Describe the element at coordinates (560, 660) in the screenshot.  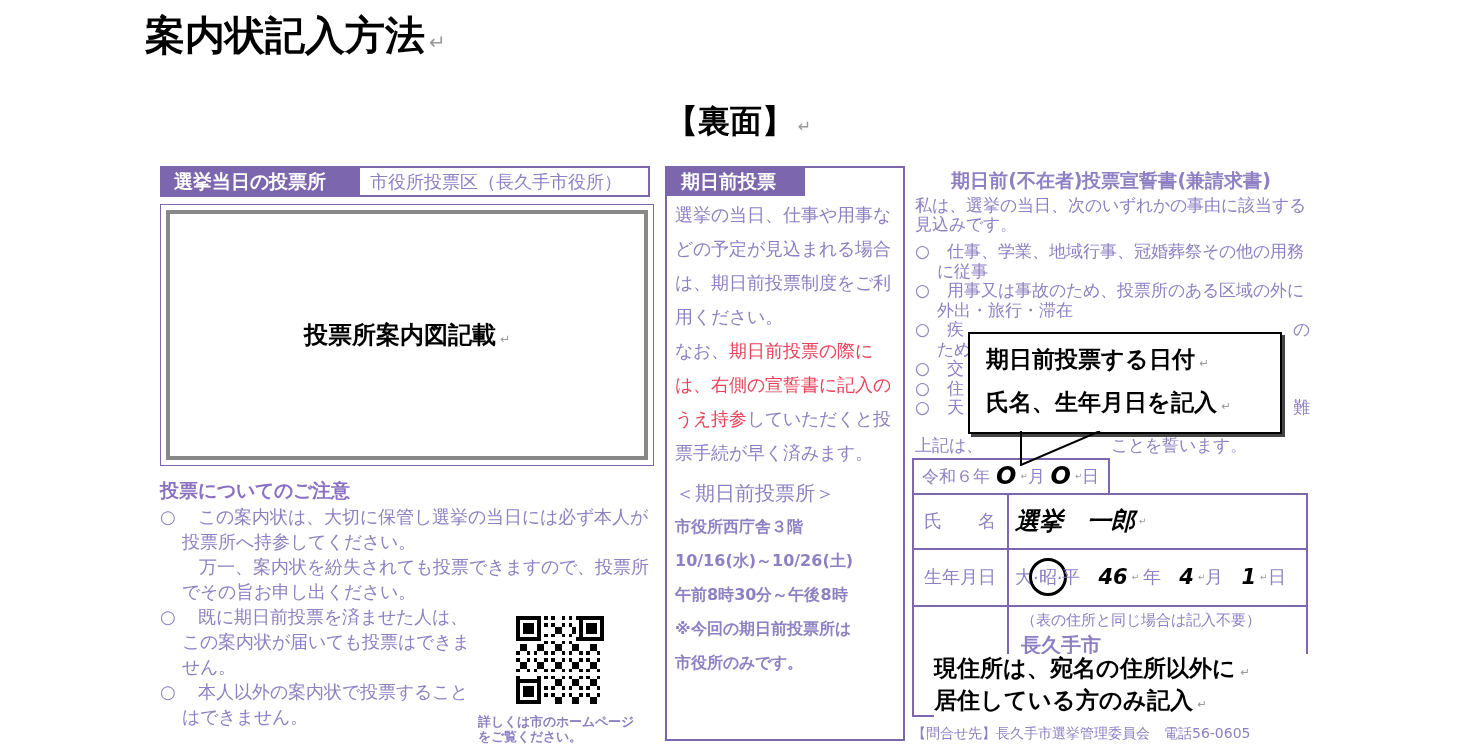
I see `qr-code-icon` at that location.